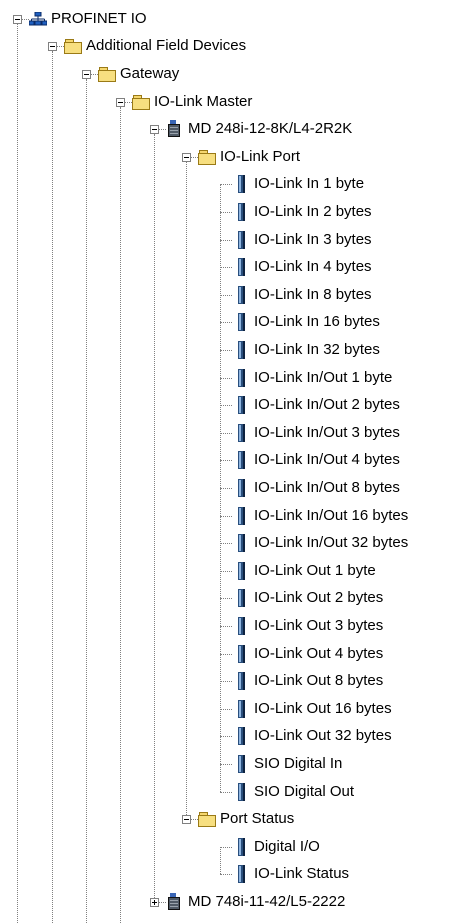 Image resolution: width=468 pixels, height=923 pixels. What do you see at coordinates (149, 74) in the screenshot?
I see `tree-node-gateway: Gateway` at bounding box center [149, 74].